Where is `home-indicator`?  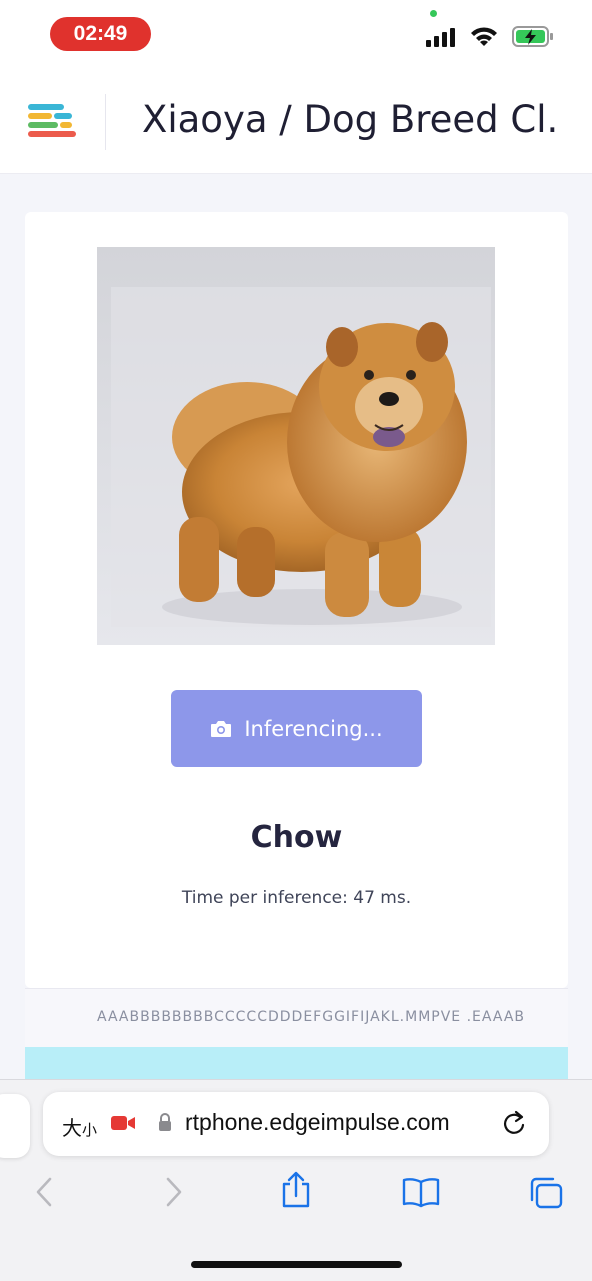
home-indicator is located at coordinates (296, 1264).